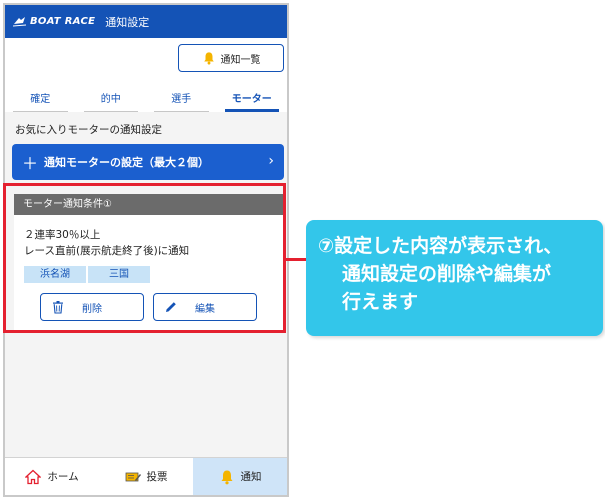  What do you see at coordinates (133, 476) in the screenshot?
I see `ticket-icon` at bounding box center [133, 476].